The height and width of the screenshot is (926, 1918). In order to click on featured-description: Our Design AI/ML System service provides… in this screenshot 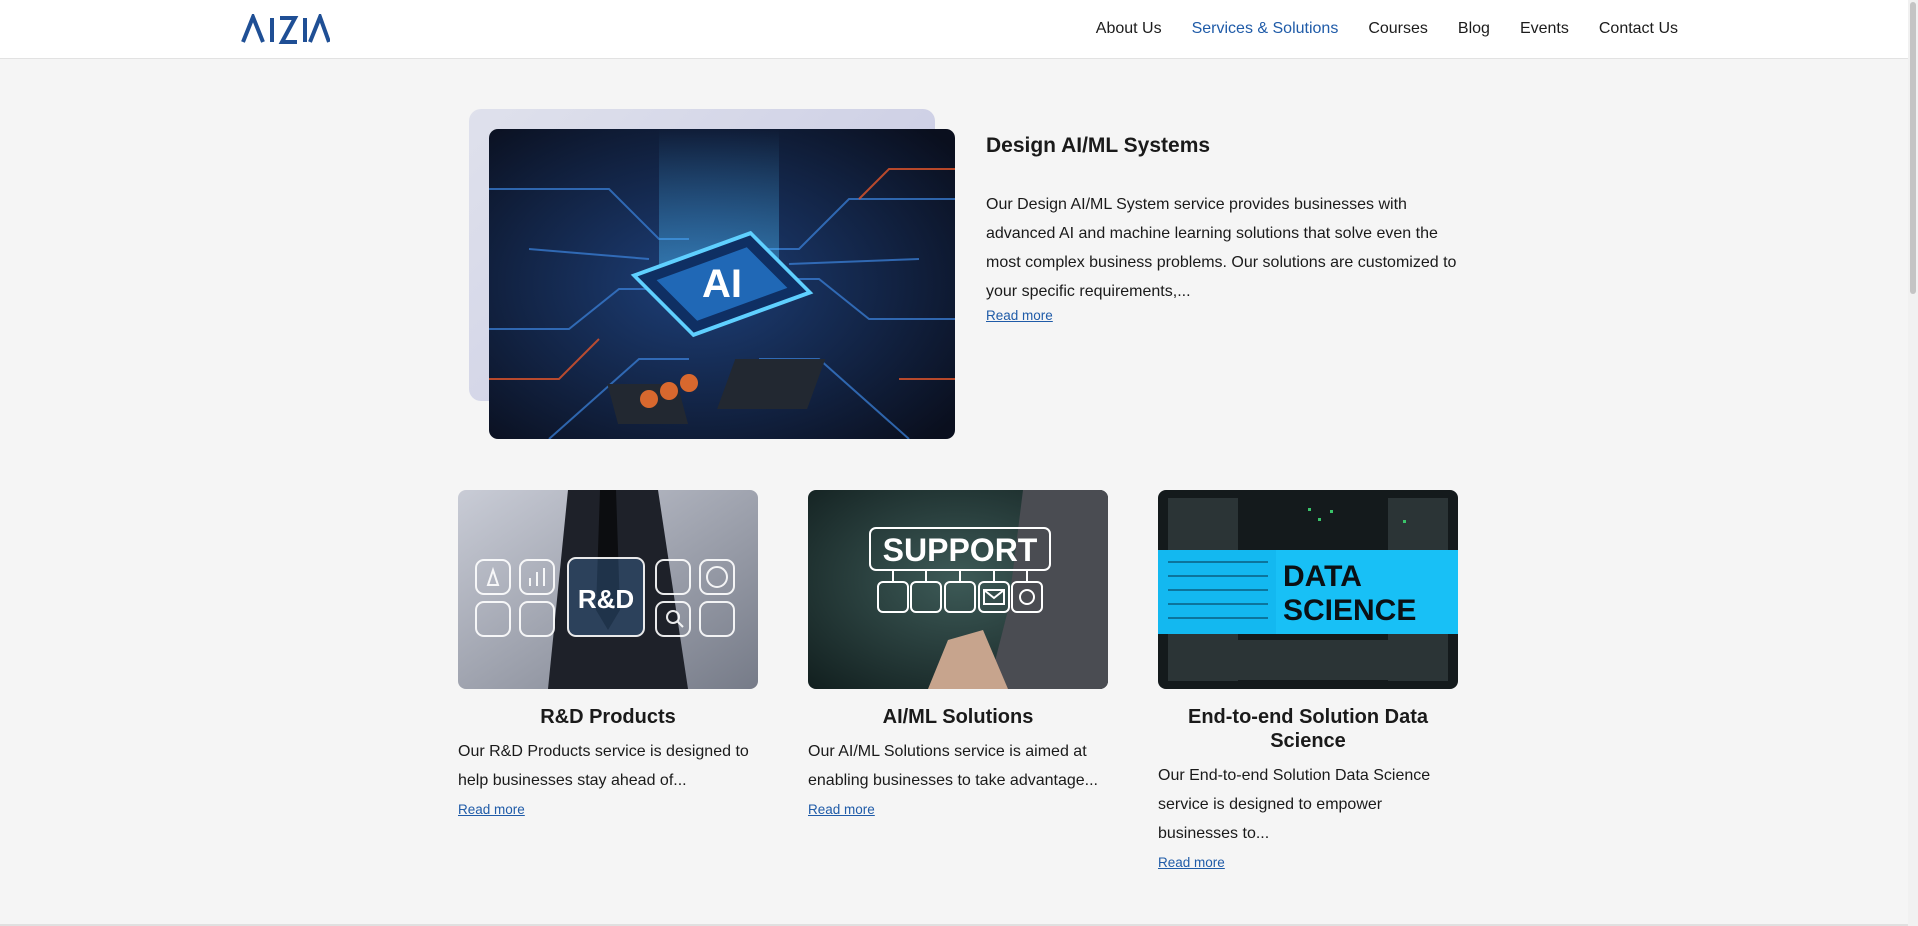, I will do `click(1221, 248)`.